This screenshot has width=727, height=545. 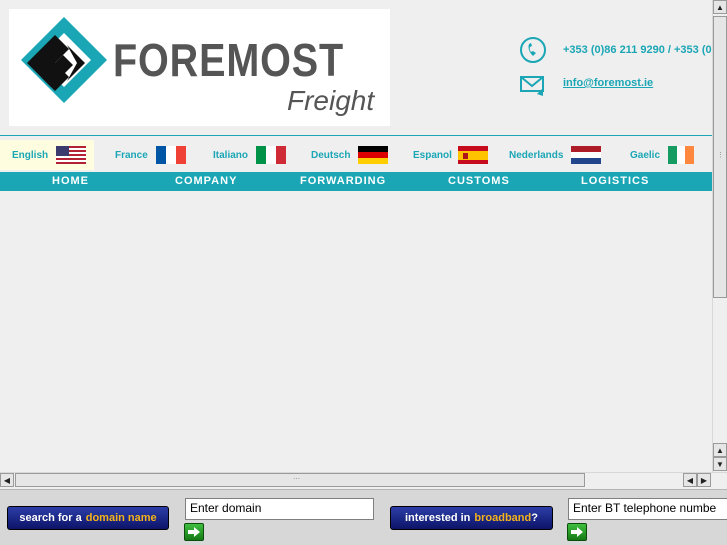 I want to click on phone-icon, so click(x=533, y=50).